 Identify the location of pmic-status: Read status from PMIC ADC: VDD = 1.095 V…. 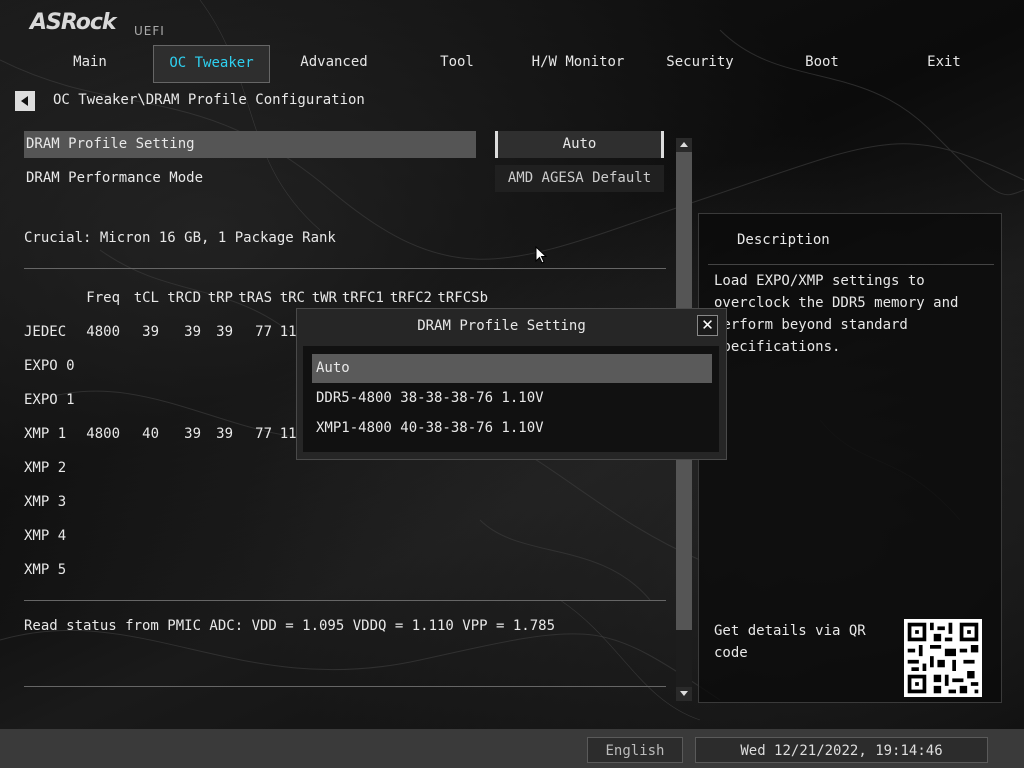
(290, 626).